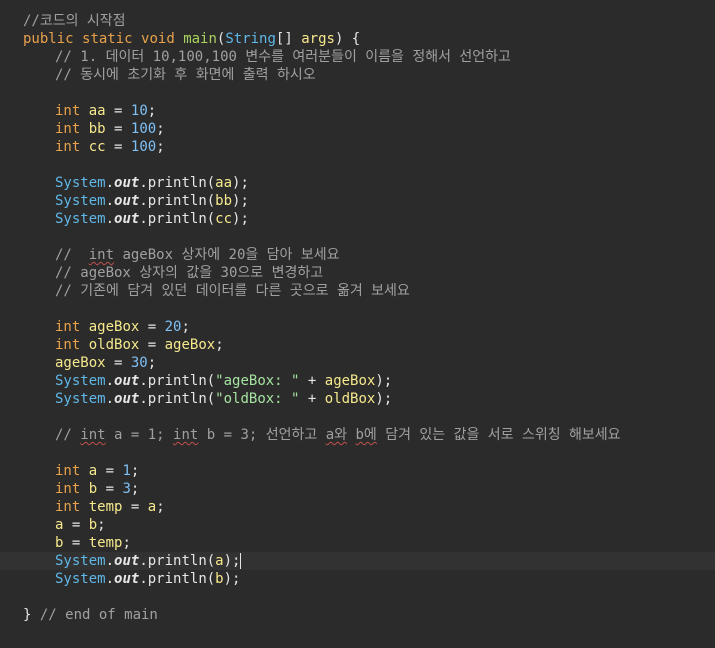 The height and width of the screenshot is (648, 715). Describe the element at coordinates (143, 147) in the screenshot. I see `code-number-literal: 100` at that location.